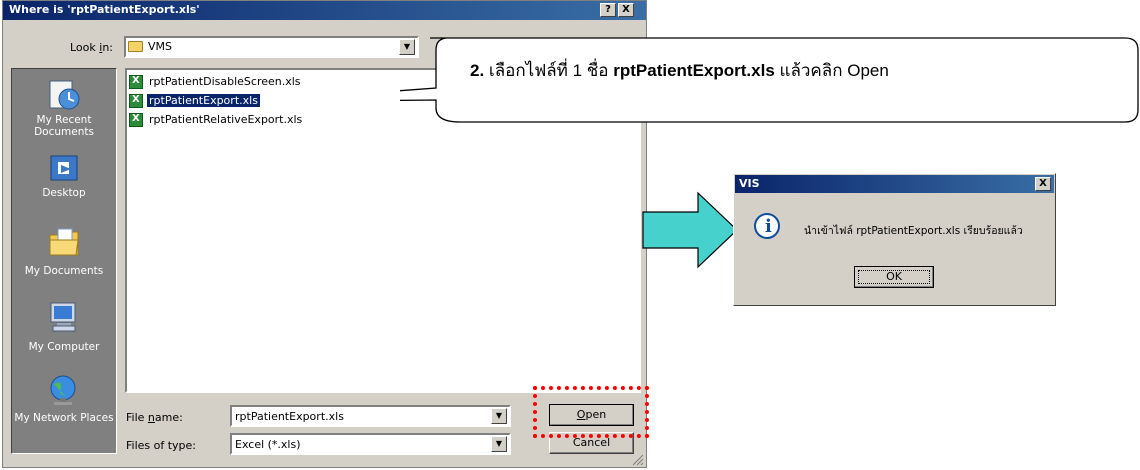 The image size is (1140, 470). I want to click on dialog-title: Where is 'rptPatientExport.xls', so click(104, 9).